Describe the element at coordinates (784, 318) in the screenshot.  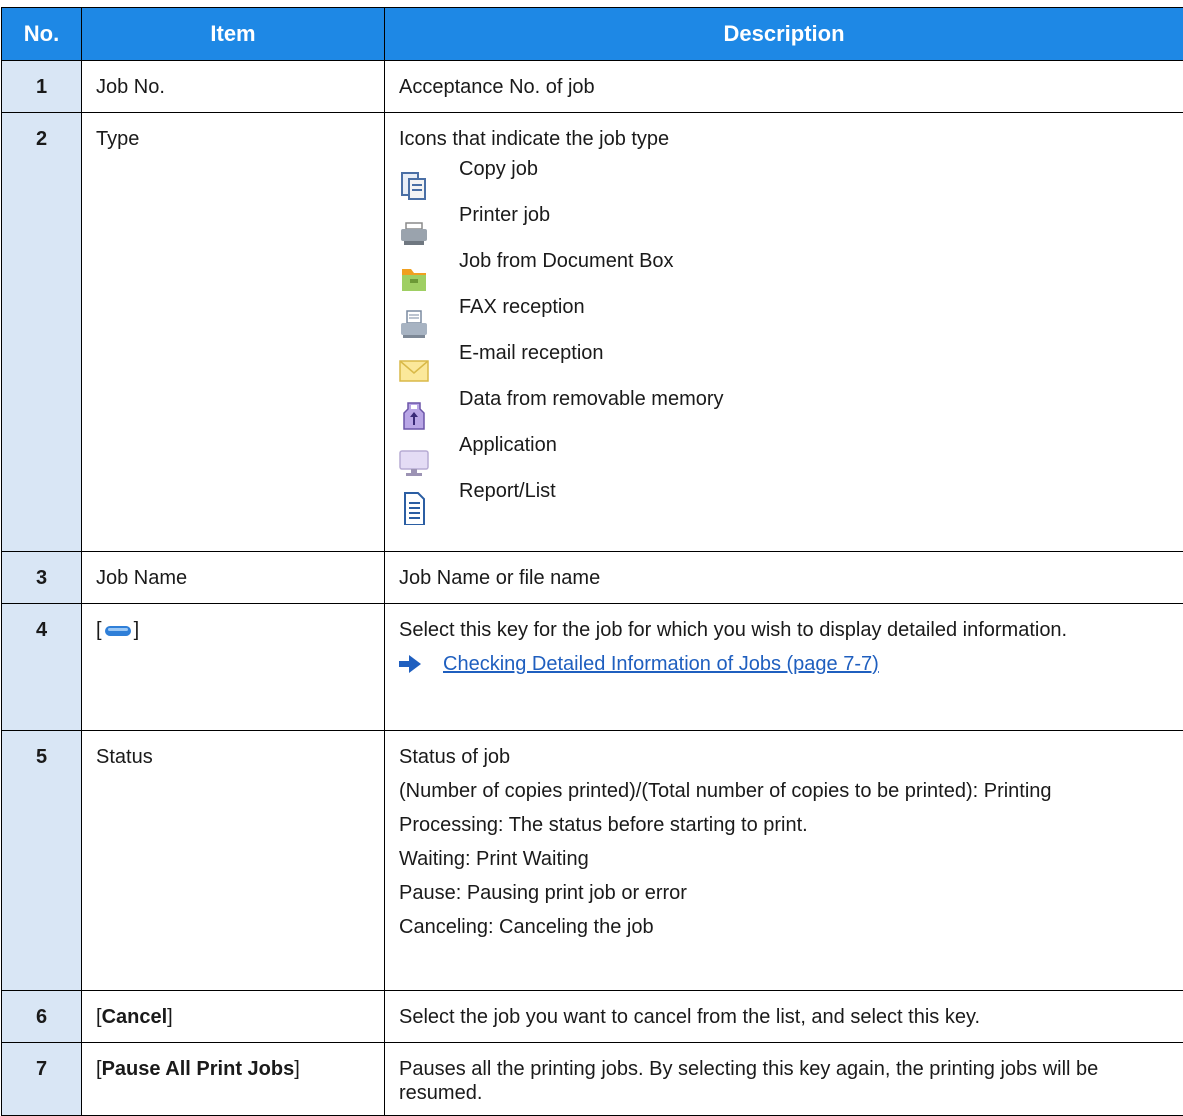
I see `type-row-fax: FAX reception` at that location.